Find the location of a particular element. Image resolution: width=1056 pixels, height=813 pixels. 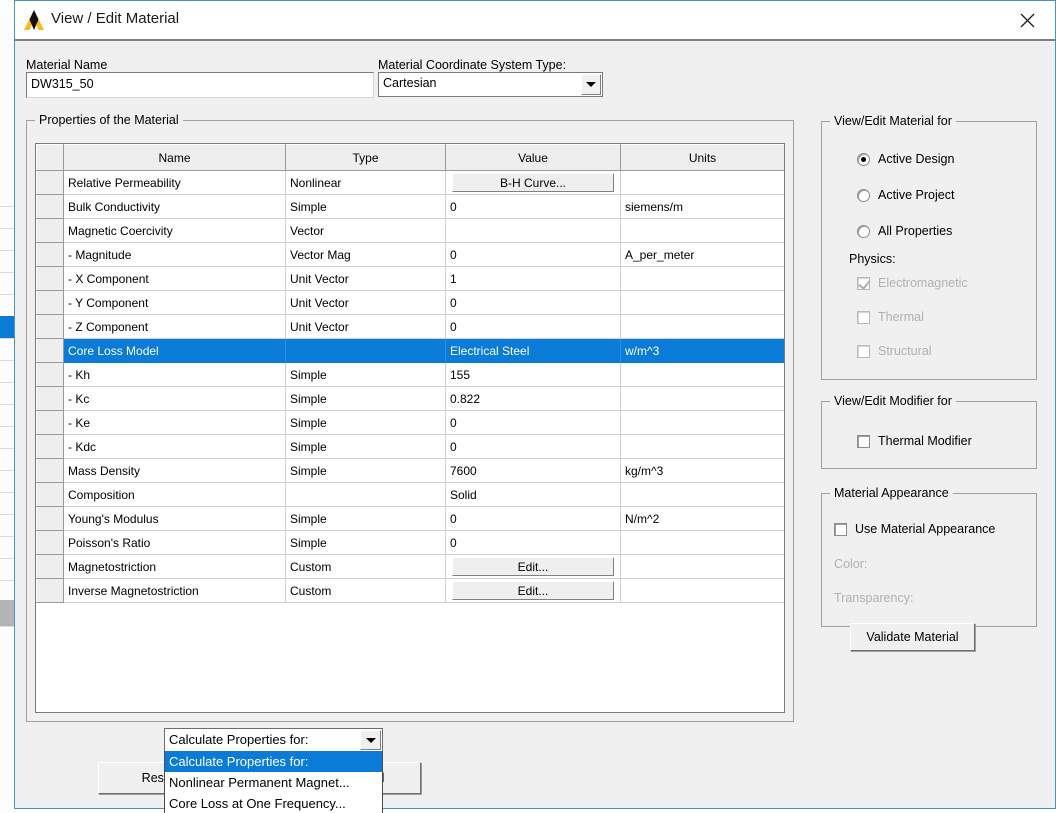

checkbox-thermal-modifier: Thermal Modifier is located at coordinates (914, 441).